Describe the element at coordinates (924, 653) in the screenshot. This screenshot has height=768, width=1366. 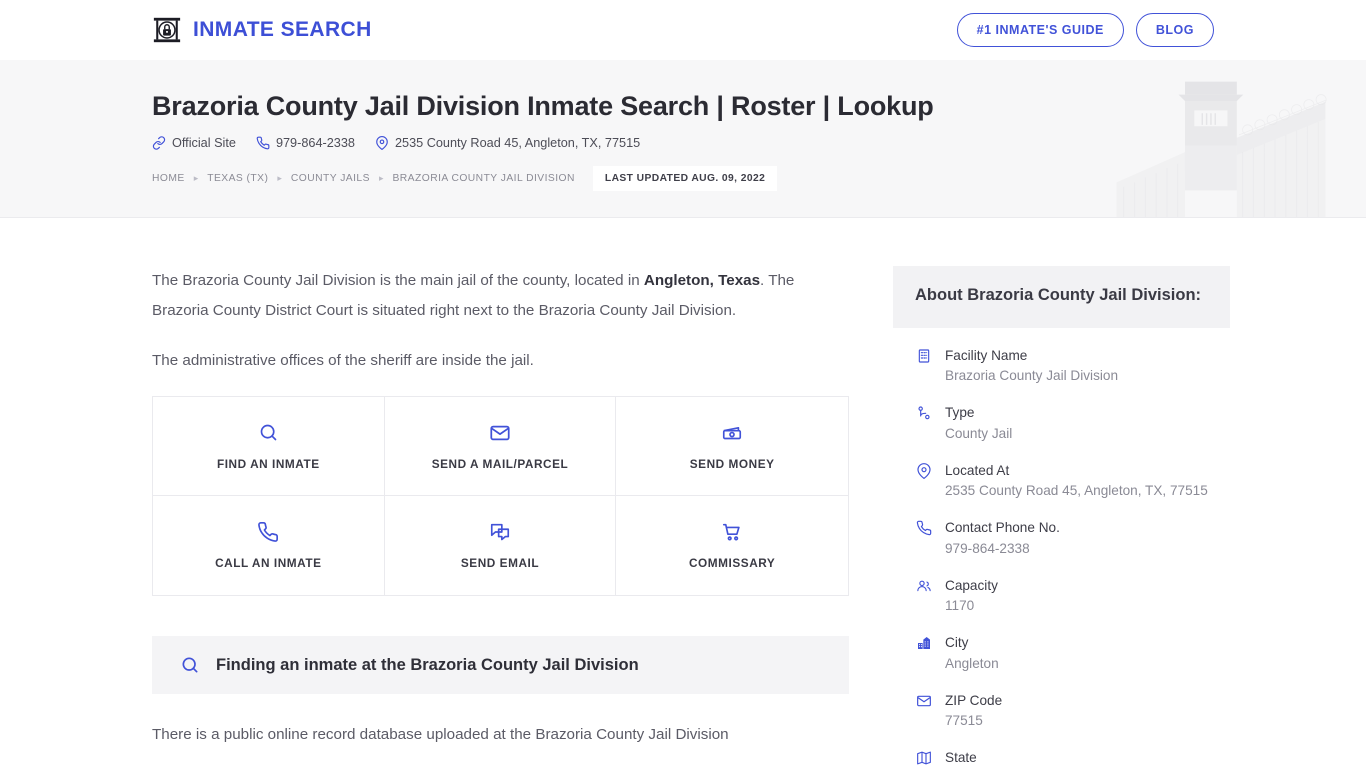
I see `city-icon` at that location.